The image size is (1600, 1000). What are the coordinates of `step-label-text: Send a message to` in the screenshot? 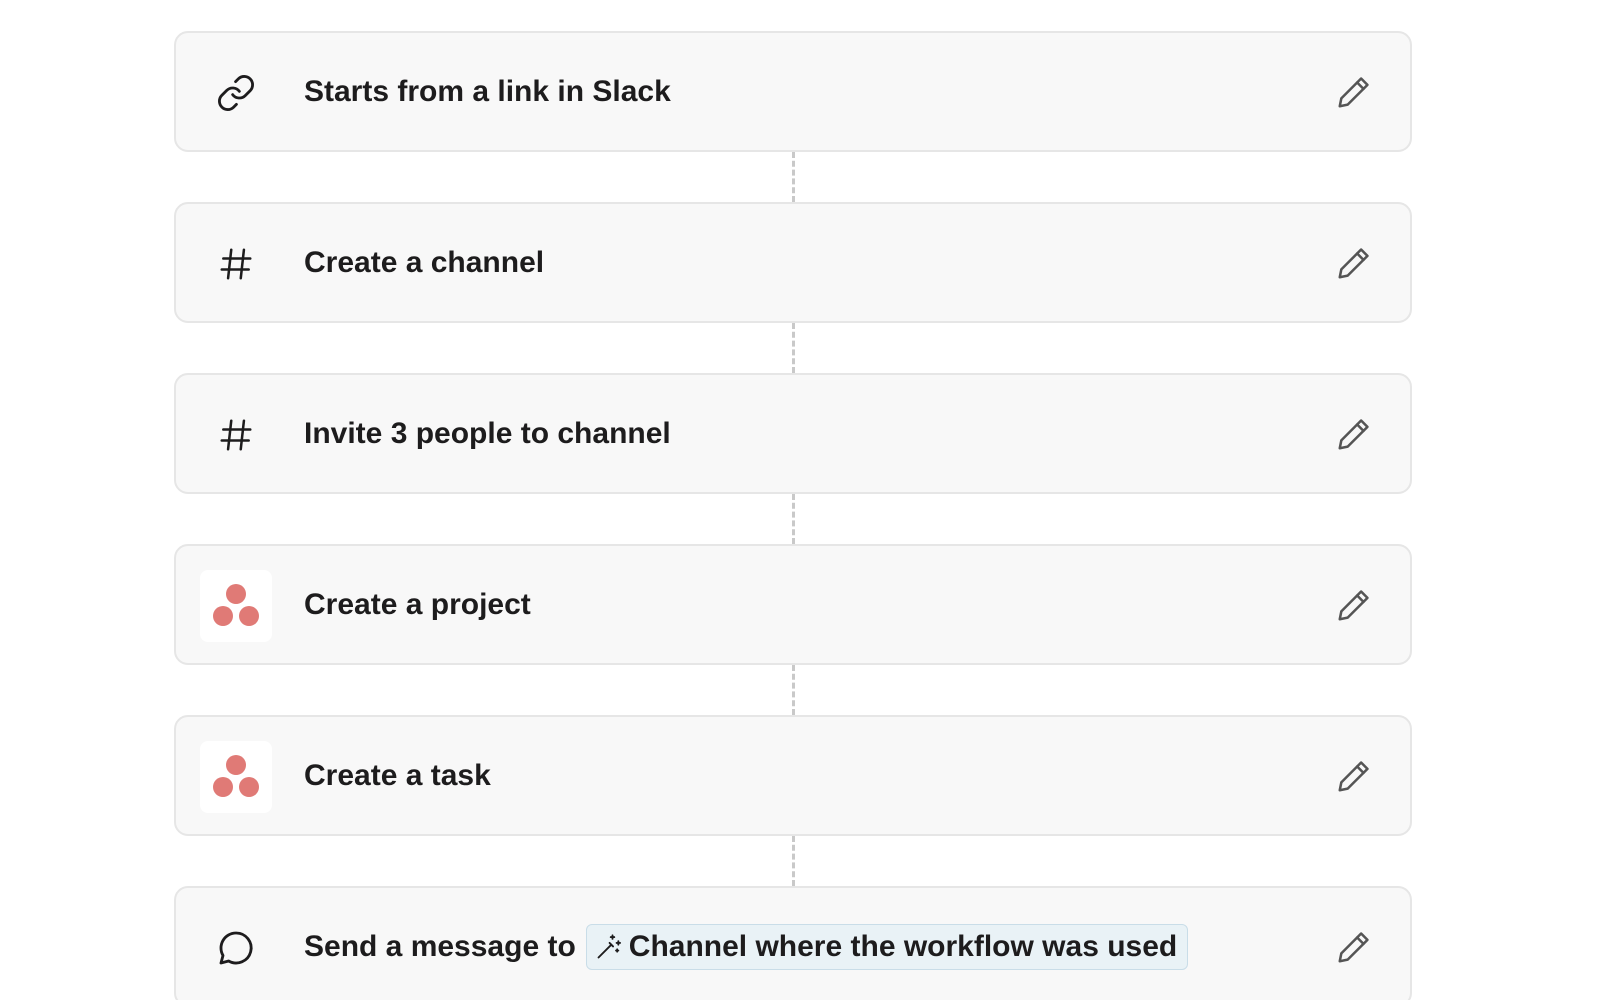 It's located at (440, 946).